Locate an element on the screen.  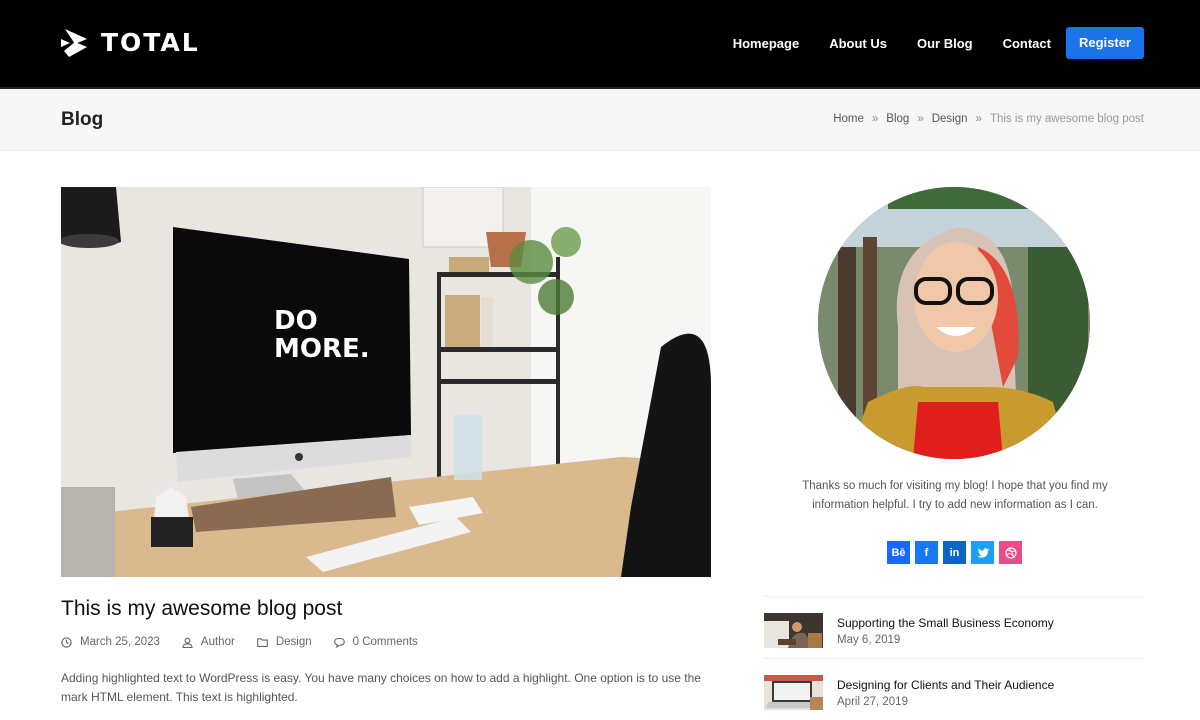
folder-icon is located at coordinates (262, 642).